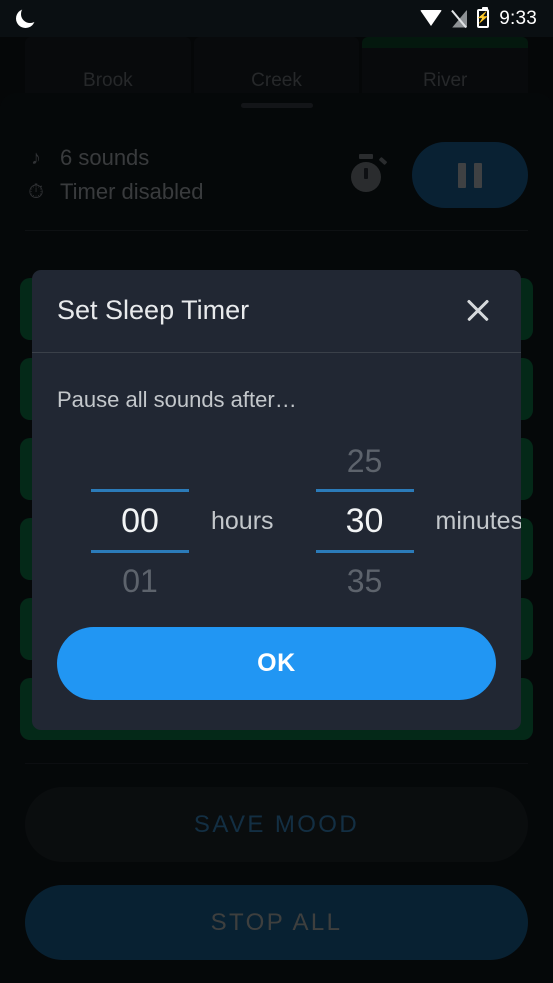 This screenshot has height=983, width=553. I want to click on battery-charging-icon: ⚡, so click(483, 17).